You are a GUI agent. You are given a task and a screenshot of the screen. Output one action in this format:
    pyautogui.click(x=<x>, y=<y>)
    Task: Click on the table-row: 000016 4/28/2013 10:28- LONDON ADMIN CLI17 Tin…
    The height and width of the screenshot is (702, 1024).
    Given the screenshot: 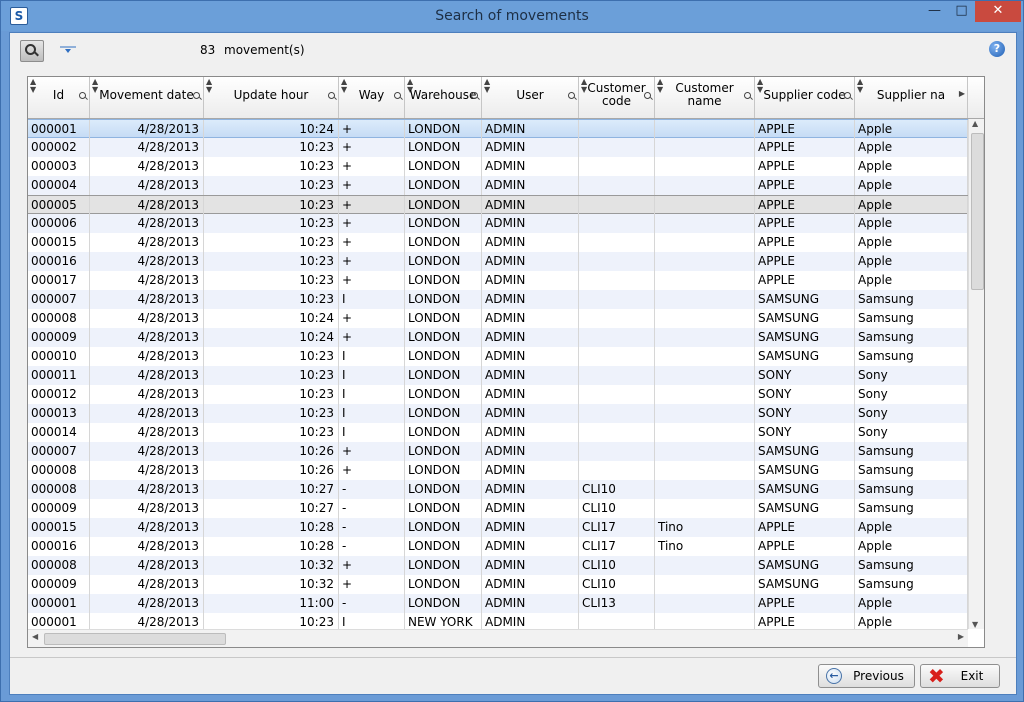 What is the action you would take?
    pyautogui.click(x=498, y=546)
    